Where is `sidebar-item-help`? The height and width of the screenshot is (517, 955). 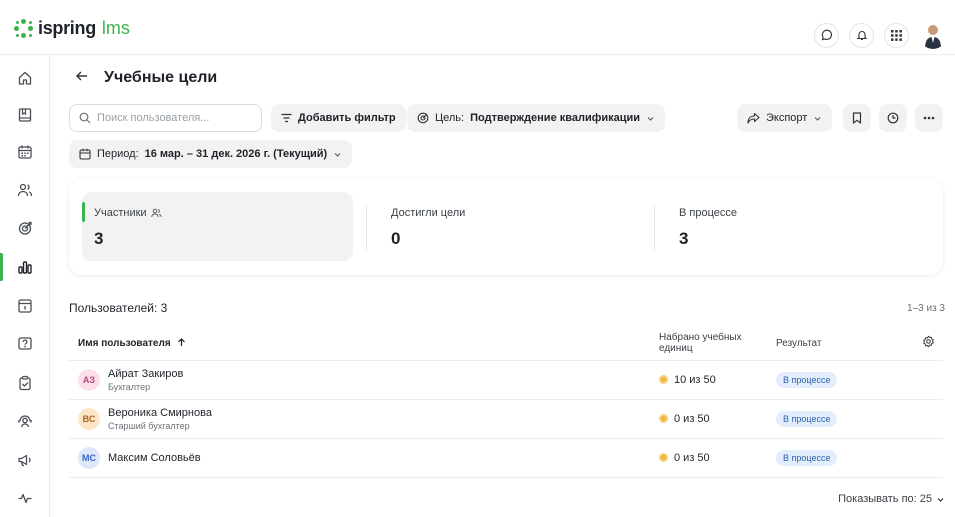
sidebar-item-help is located at coordinates (25, 344).